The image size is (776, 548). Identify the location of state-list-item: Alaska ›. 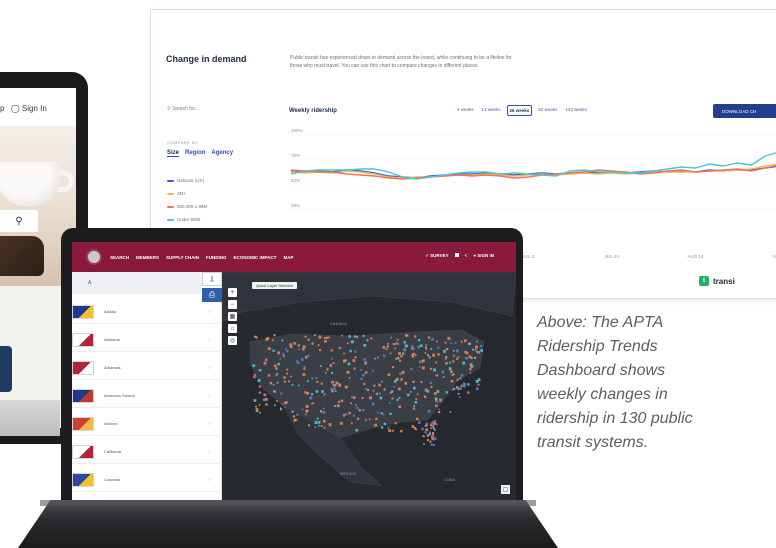
(147, 312).